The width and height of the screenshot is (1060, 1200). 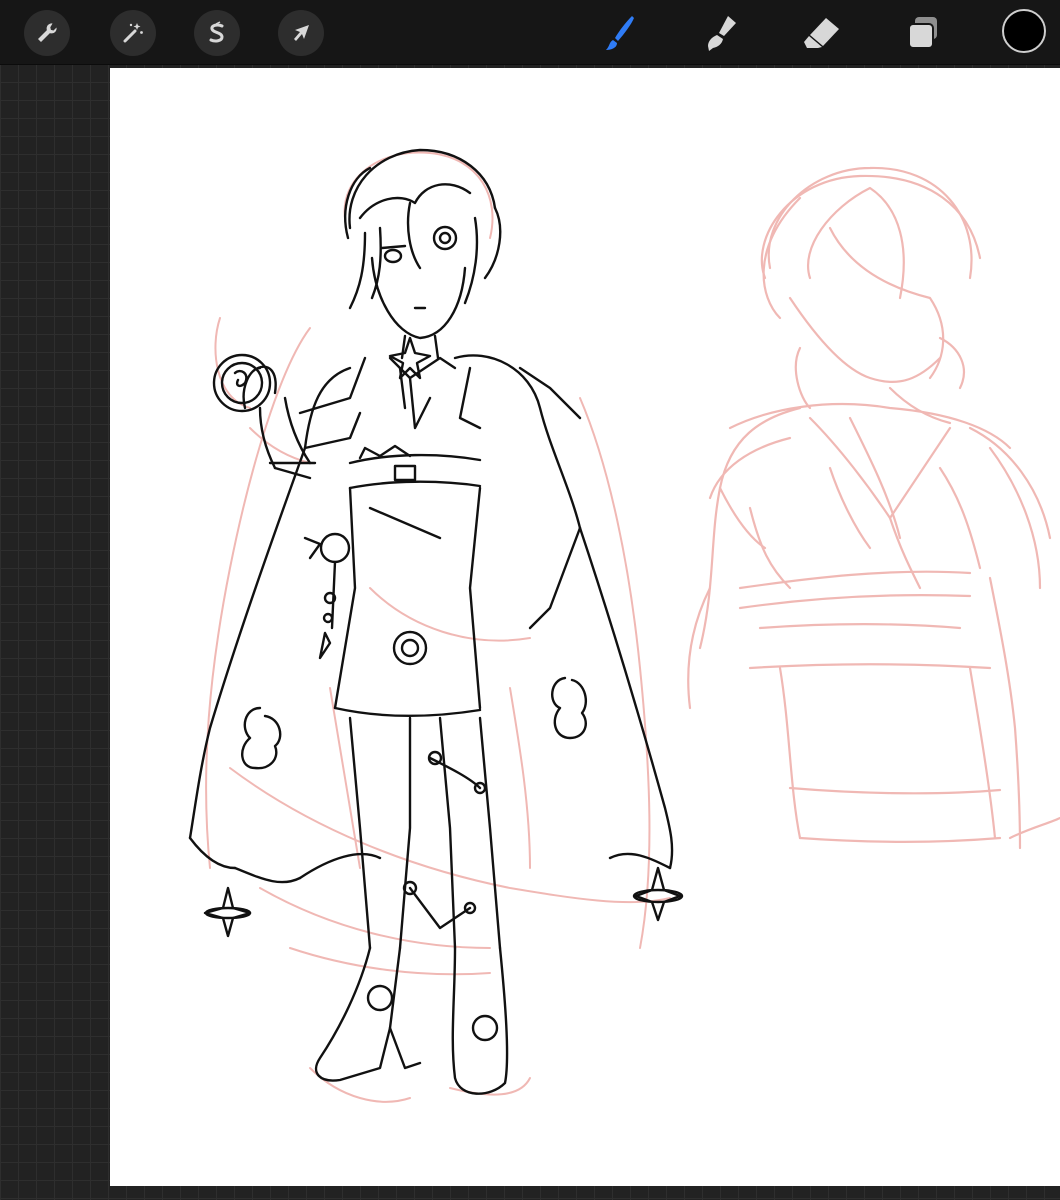 I want to click on brush-icon, so click(x=620, y=33).